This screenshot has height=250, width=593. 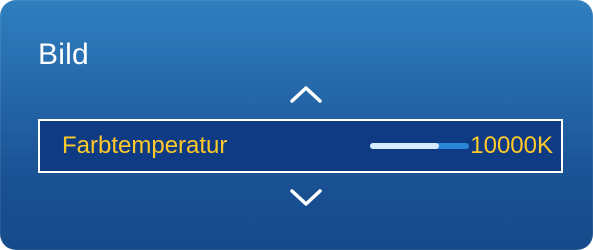 What do you see at coordinates (306, 198) in the screenshot?
I see `chevron-down-icon` at bounding box center [306, 198].